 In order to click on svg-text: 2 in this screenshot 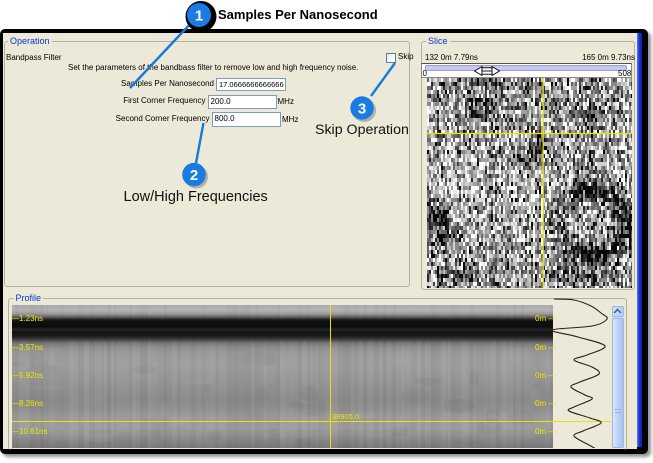, I will do `click(194, 175)`.